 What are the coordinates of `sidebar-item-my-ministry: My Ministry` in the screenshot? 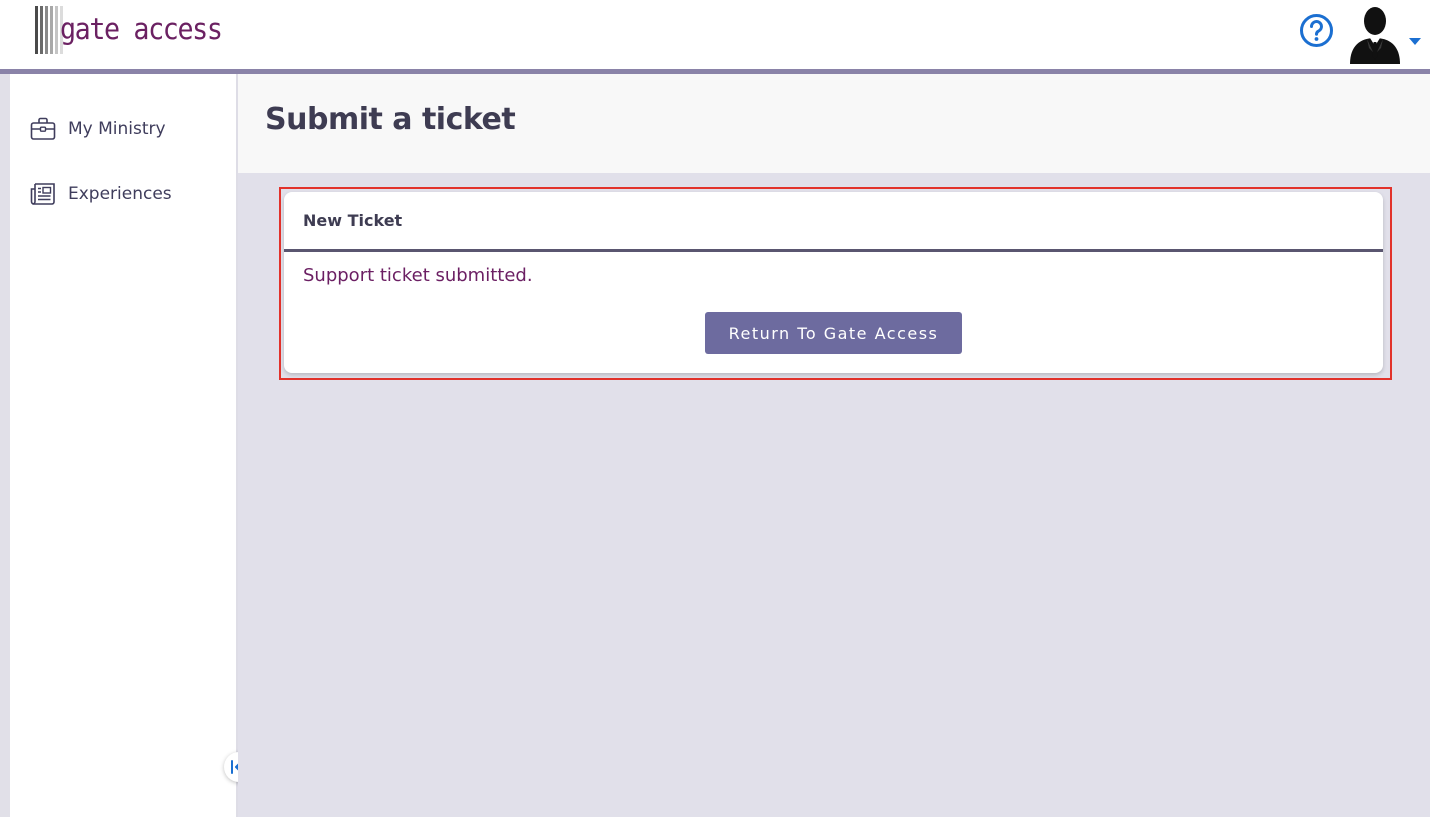 It's located at (130, 129).